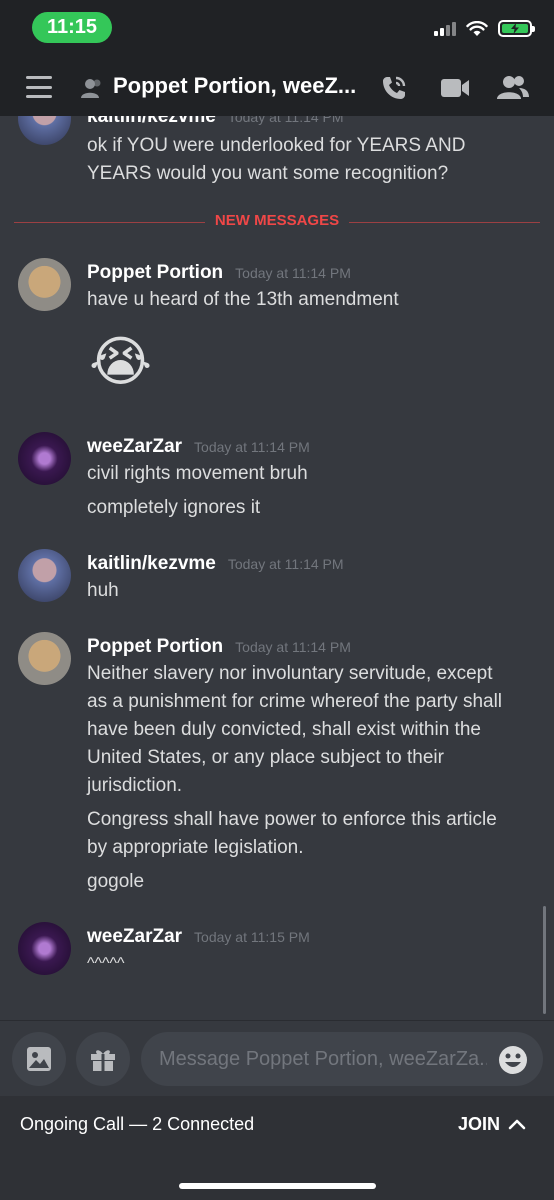 The image size is (554, 1200). Describe the element at coordinates (116, 881) in the screenshot. I see `message-text: gogole` at that location.